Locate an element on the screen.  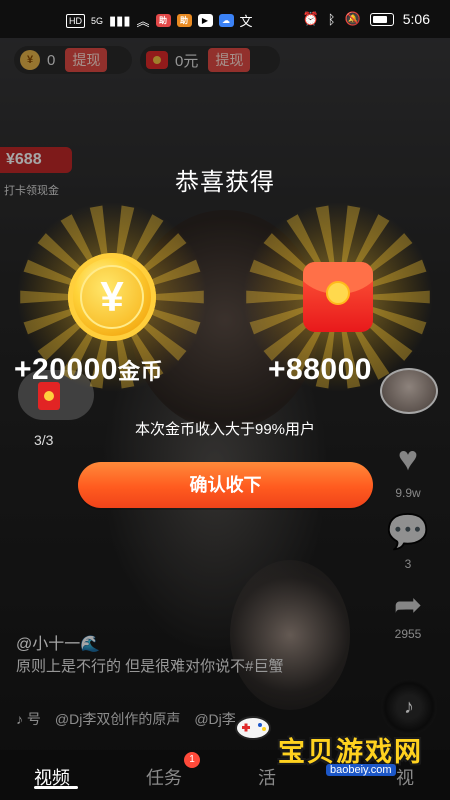
text-notification-icon: 文 is located at coordinates (246, 21).